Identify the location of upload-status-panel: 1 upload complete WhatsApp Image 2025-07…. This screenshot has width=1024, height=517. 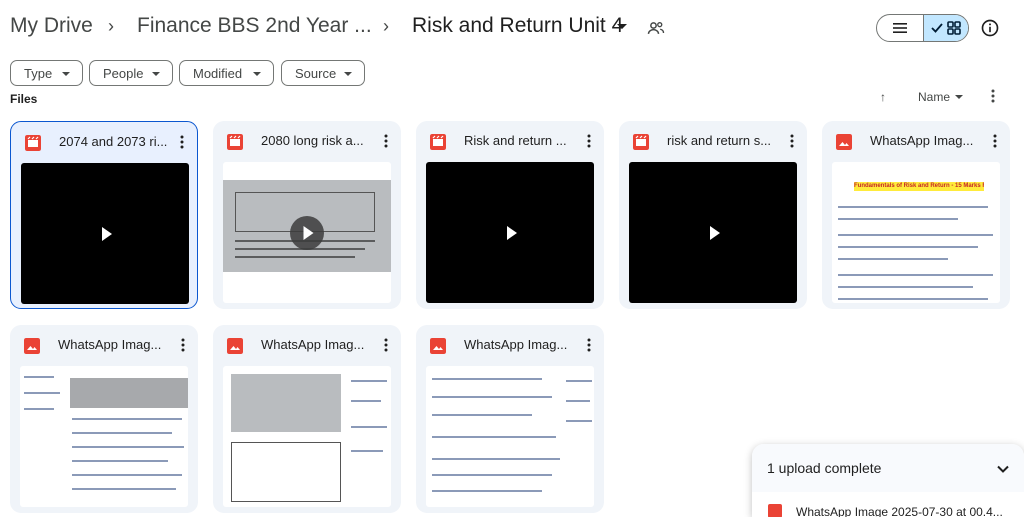
(888, 480).